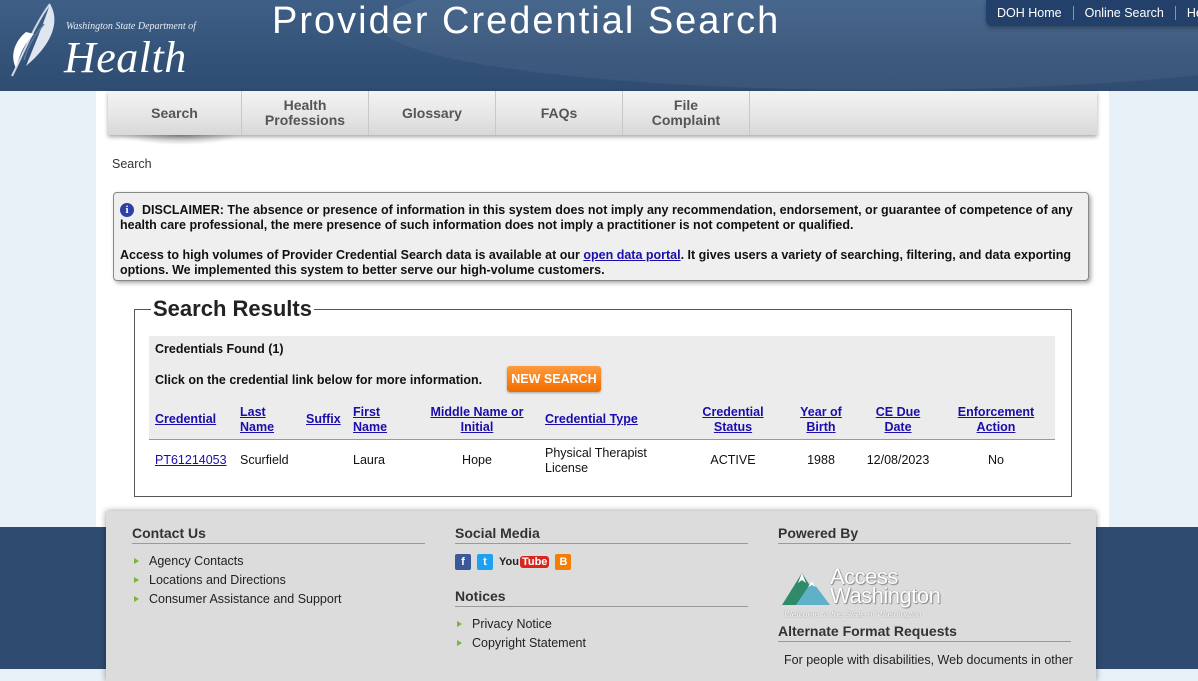  Describe the element at coordinates (806, 589) in the screenshot. I see `mountain-icon` at that location.